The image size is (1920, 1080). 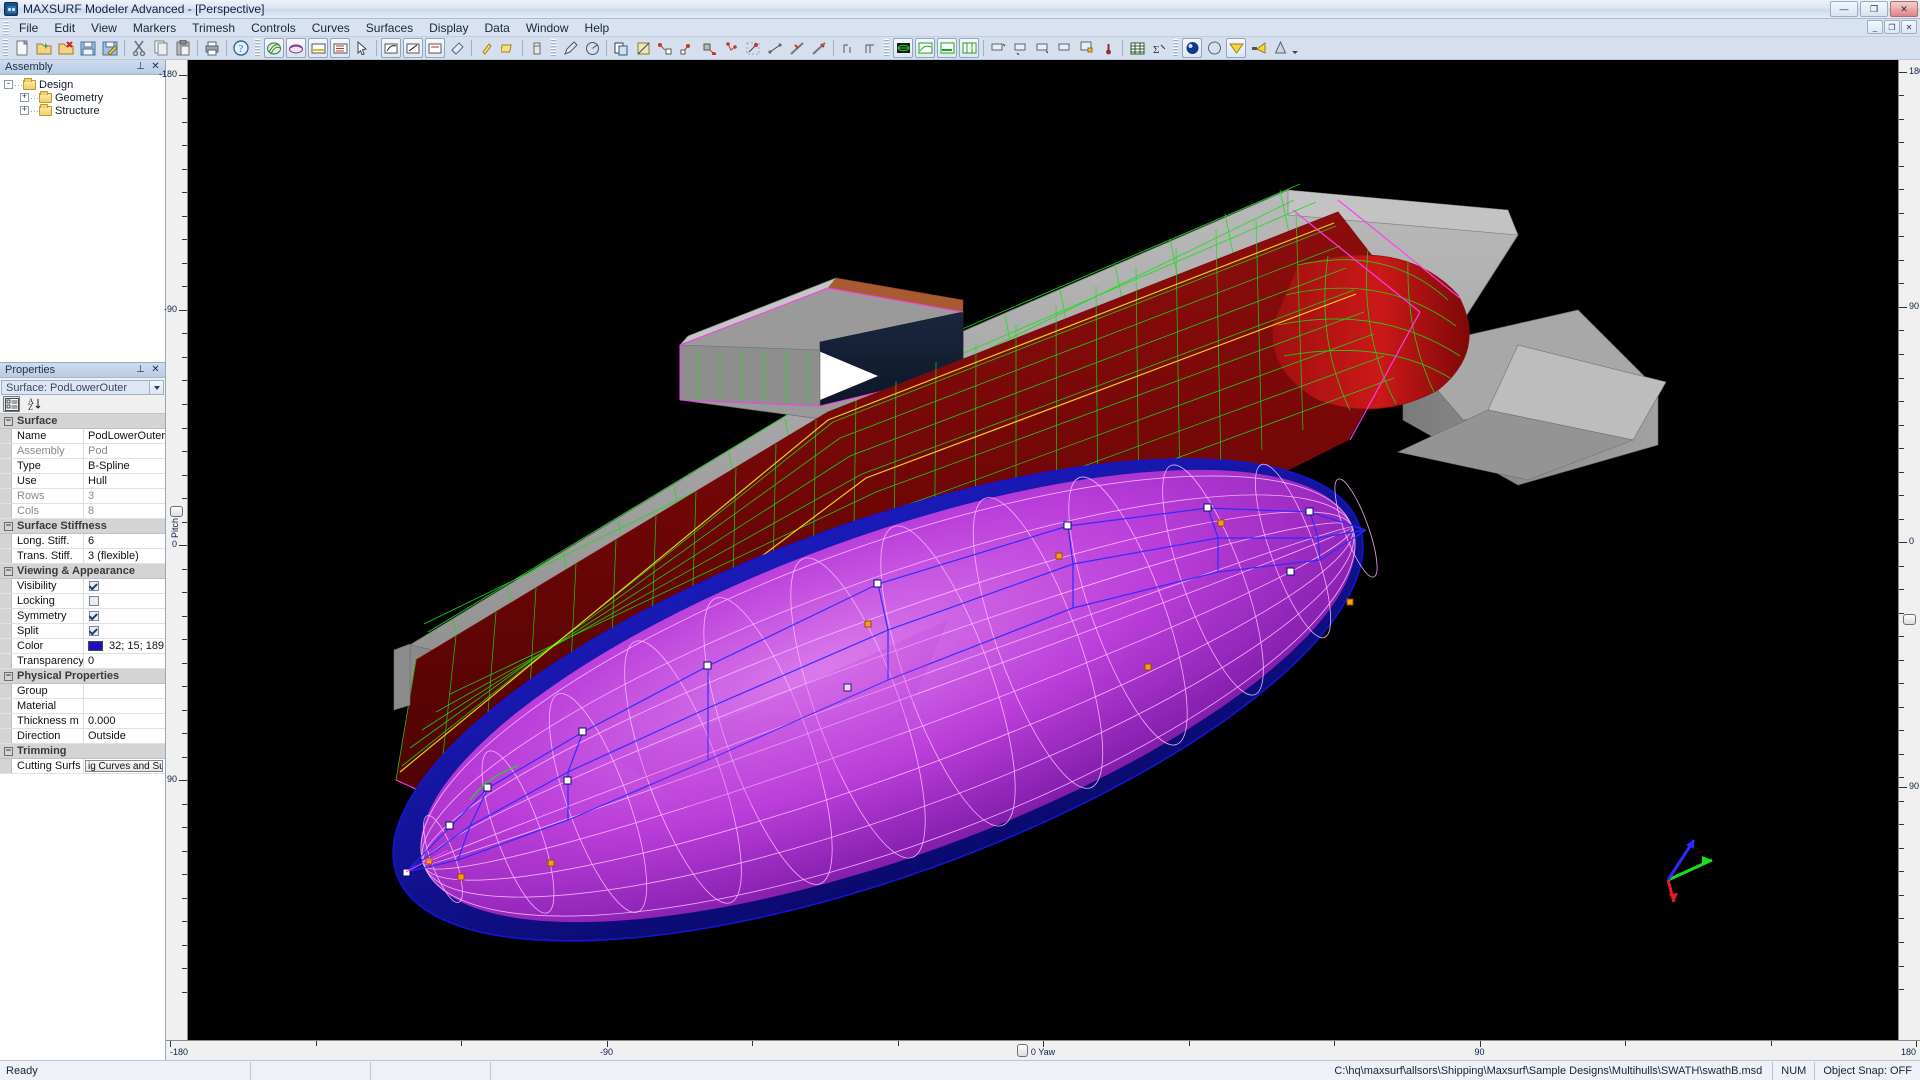 What do you see at coordinates (496, 28) in the screenshot?
I see `menu-data: Data` at bounding box center [496, 28].